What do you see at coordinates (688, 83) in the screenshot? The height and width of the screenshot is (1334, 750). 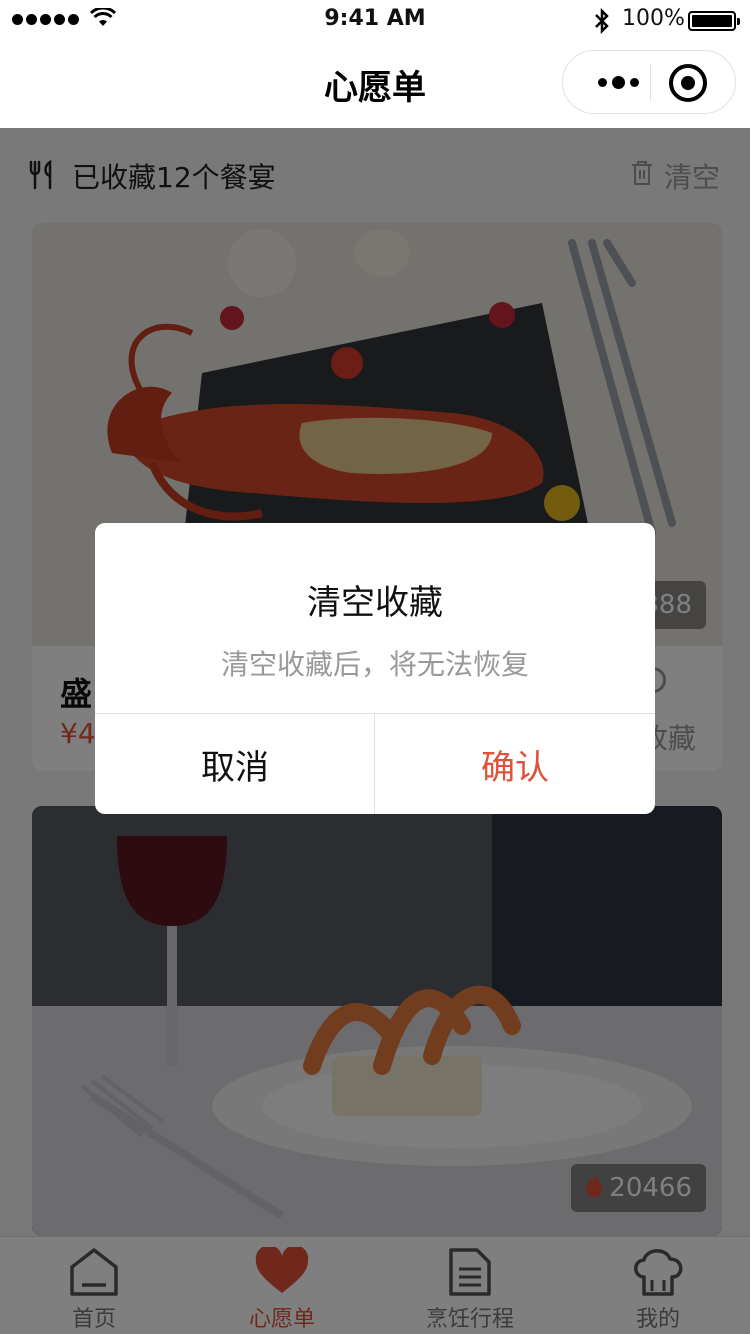 I see `close-target-icon` at bounding box center [688, 83].